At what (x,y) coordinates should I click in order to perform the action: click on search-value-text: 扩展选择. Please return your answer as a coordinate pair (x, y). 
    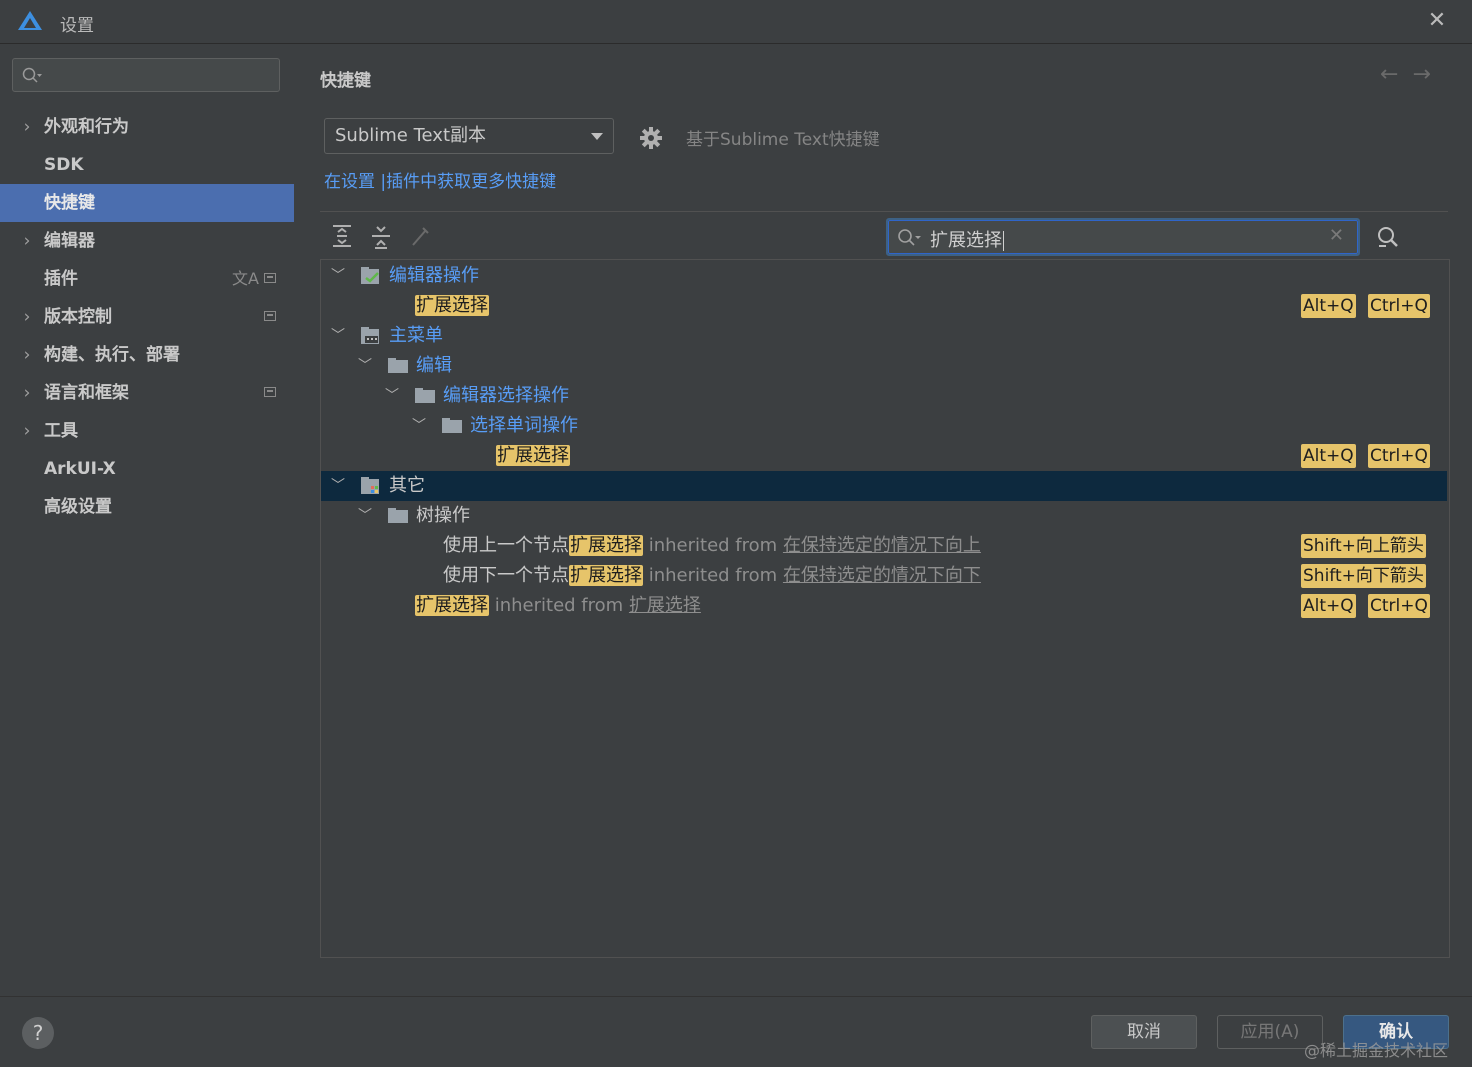
    Looking at the image, I should click on (966, 240).